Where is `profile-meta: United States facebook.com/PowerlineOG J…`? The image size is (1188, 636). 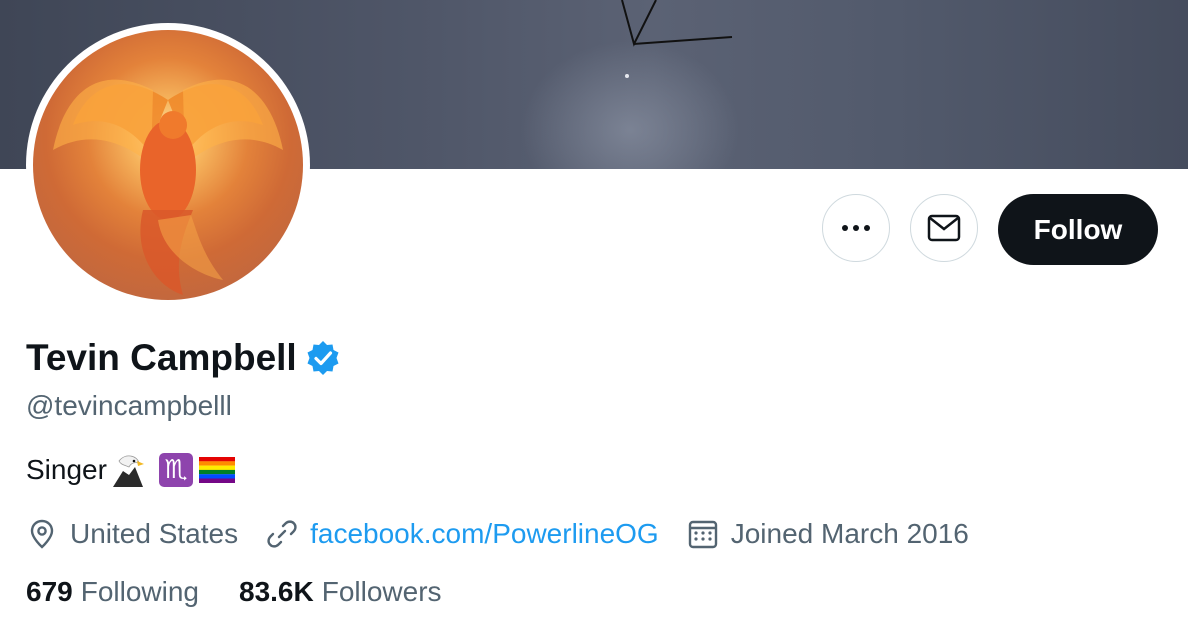 profile-meta: United States facebook.com/PowerlineOG J… is located at coordinates (511, 534).